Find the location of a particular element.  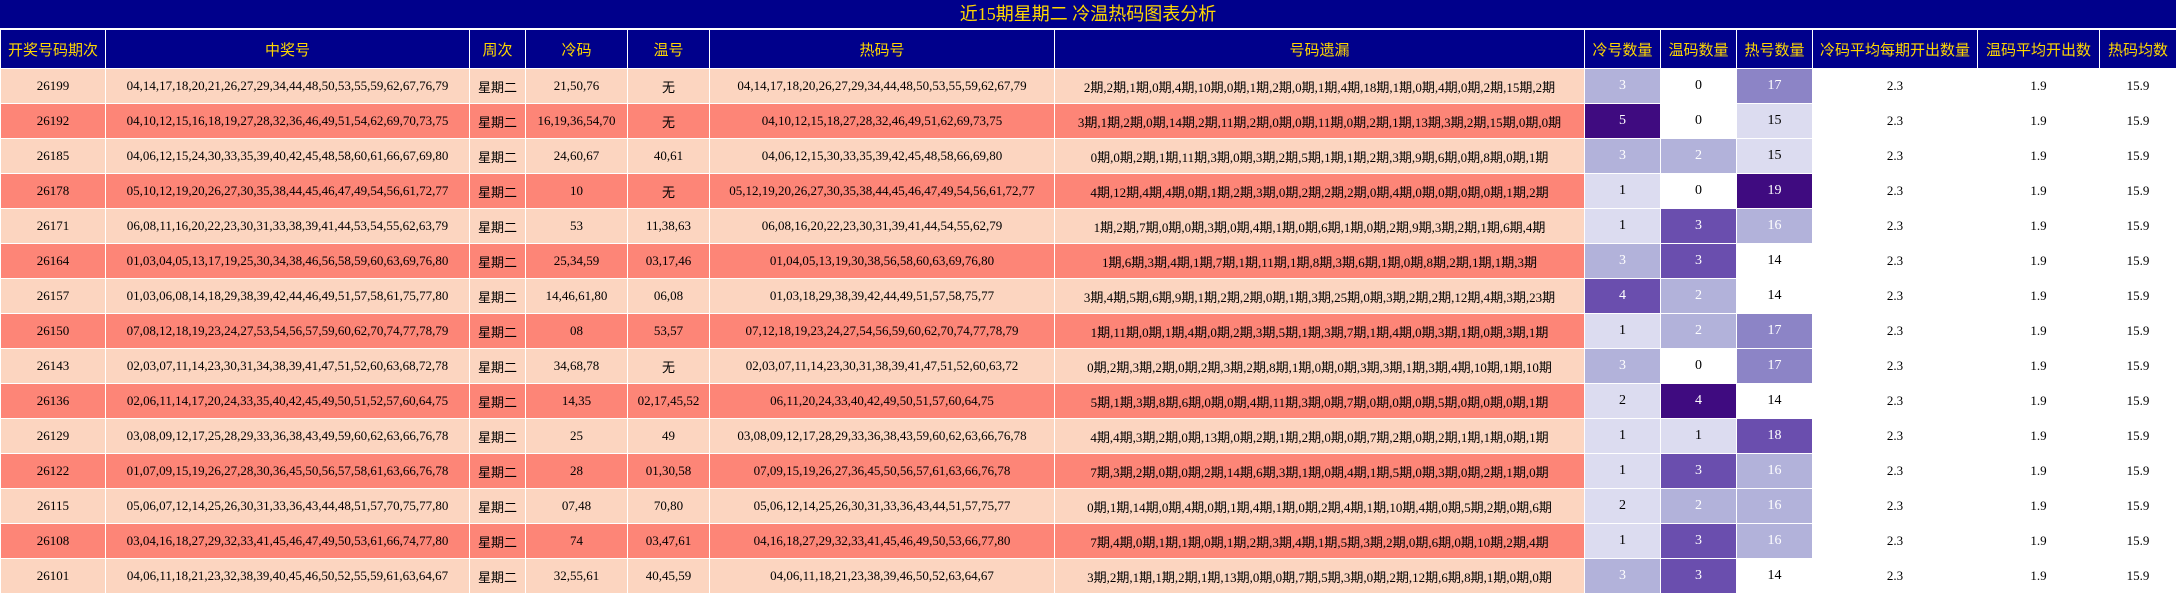

col-header-cold: 冷码 is located at coordinates (577, 49).